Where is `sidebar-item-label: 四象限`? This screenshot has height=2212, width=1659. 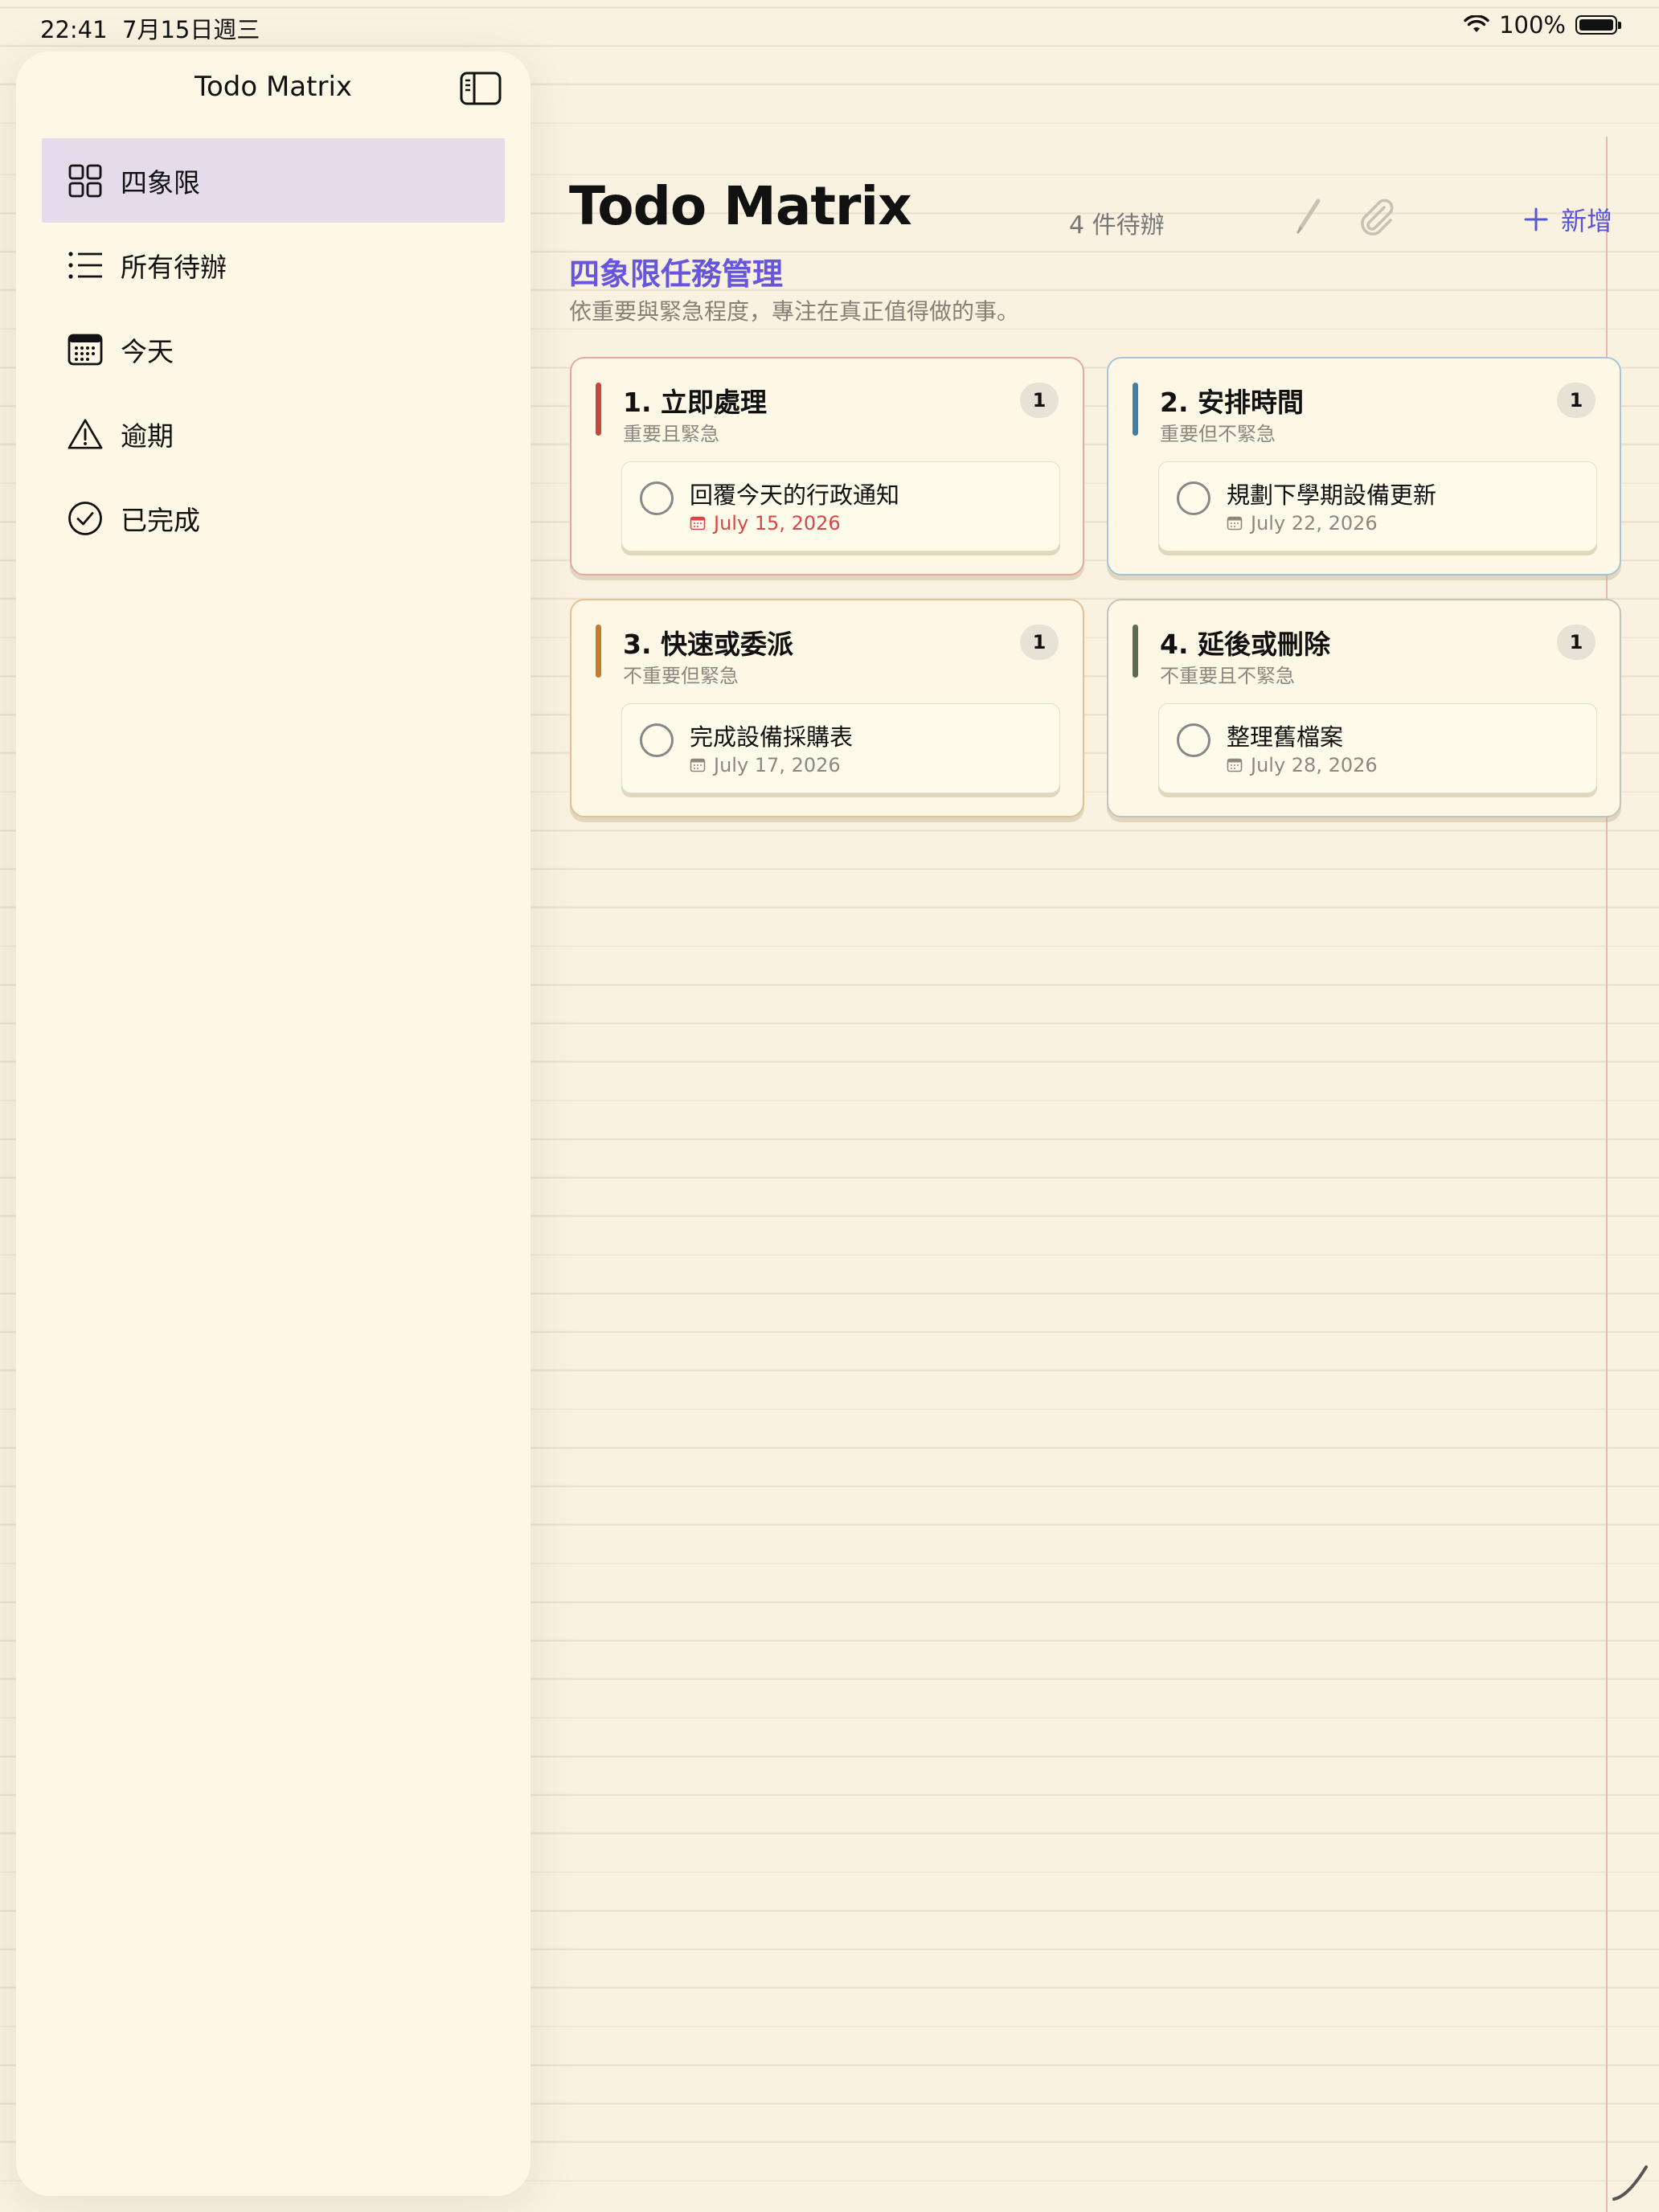
sidebar-item-label: 四象限 is located at coordinates (160, 182).